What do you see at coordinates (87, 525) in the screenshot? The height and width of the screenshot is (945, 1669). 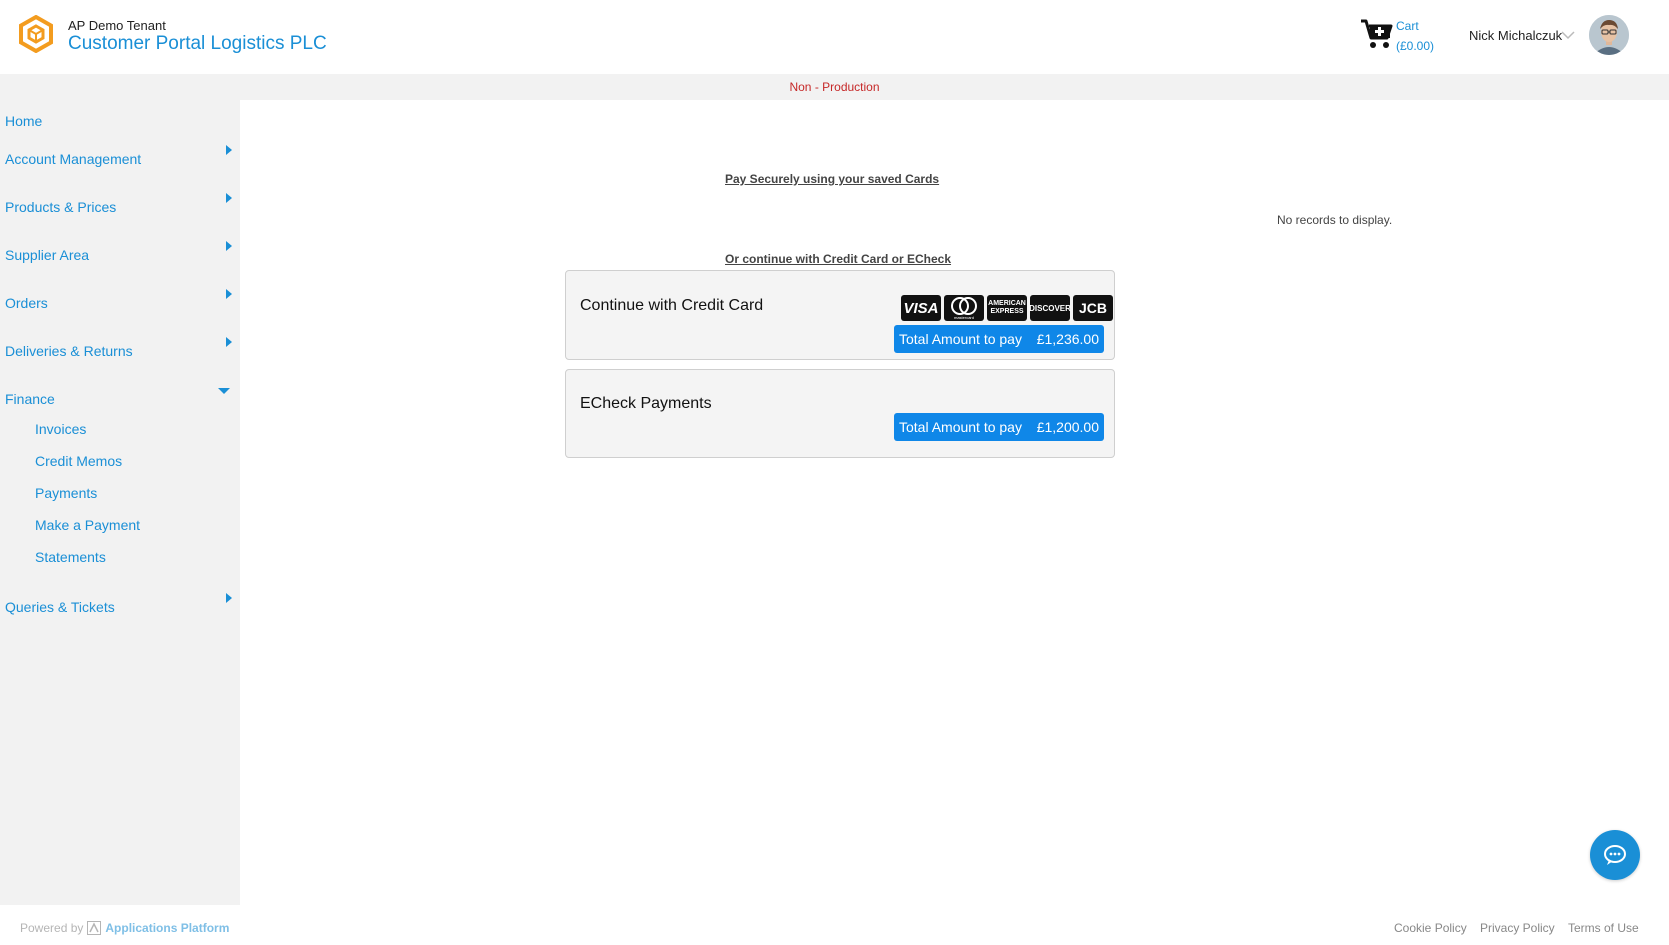 I see `sidebar-subitem-make-a-payment: Make a Payment` at bounding box center [87, 525].